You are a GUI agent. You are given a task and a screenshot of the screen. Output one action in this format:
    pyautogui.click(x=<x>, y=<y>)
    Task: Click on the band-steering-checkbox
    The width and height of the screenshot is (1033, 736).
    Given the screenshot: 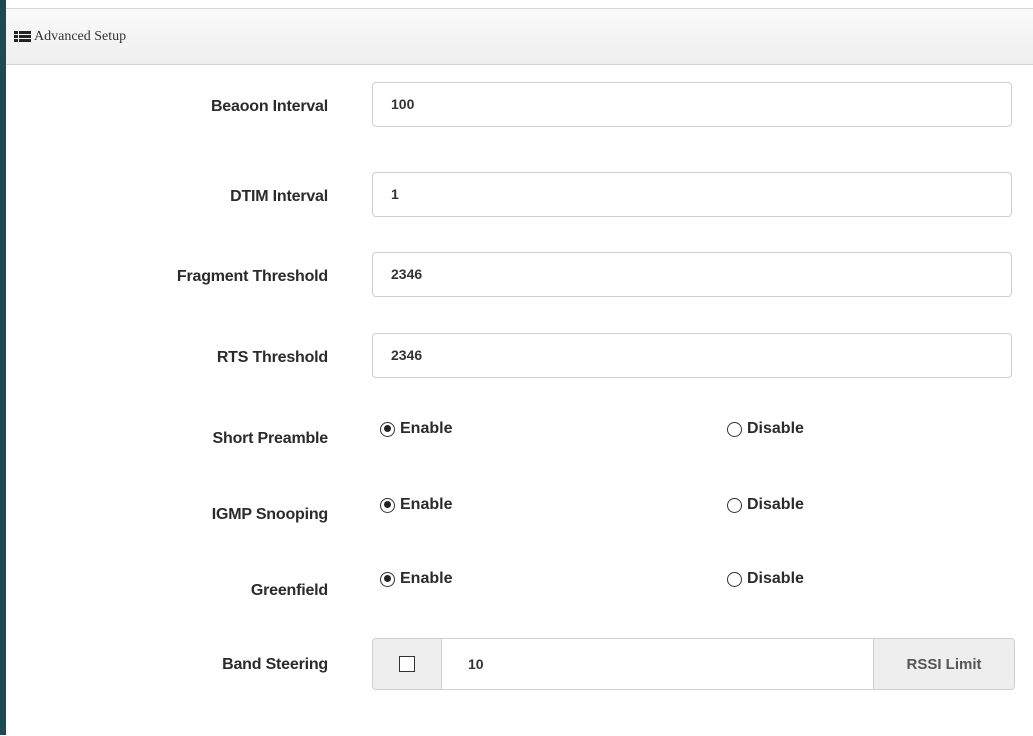 What is the action you would take?
    pyautogui.click(x=407, y=664)
    